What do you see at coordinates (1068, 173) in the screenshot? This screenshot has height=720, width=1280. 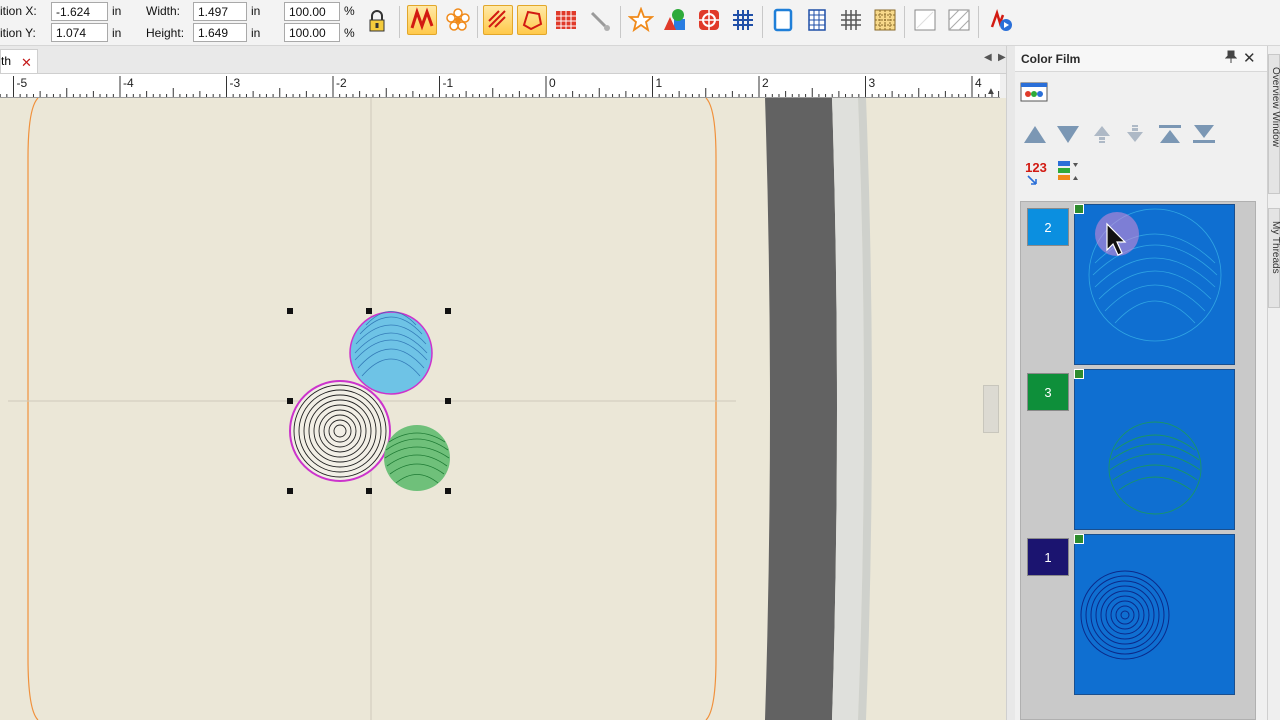 I see `sort-by-color-button` at bounding box center [1068, 173].